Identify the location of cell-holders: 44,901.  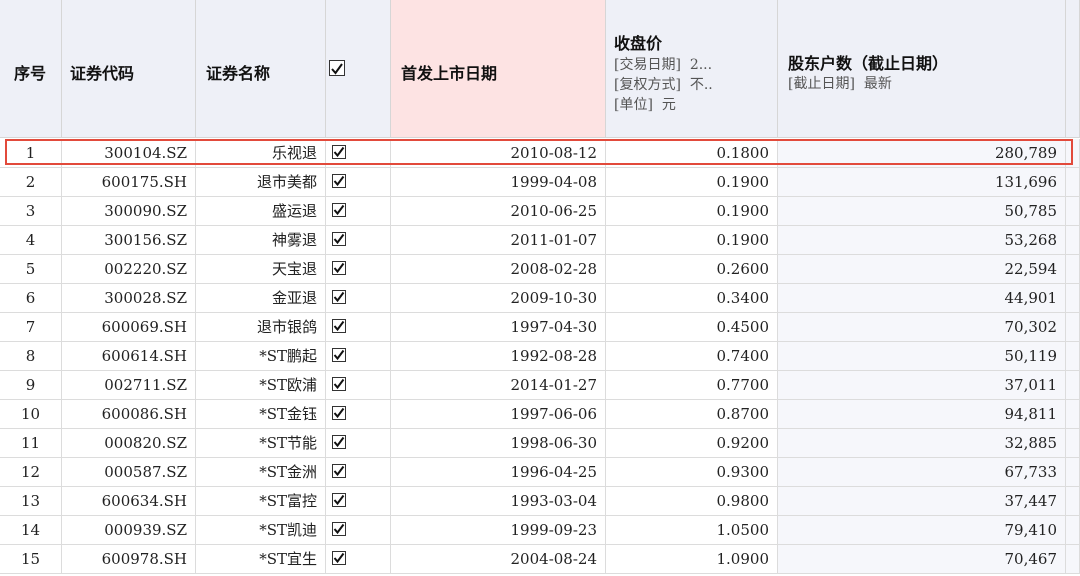
(922, 298).